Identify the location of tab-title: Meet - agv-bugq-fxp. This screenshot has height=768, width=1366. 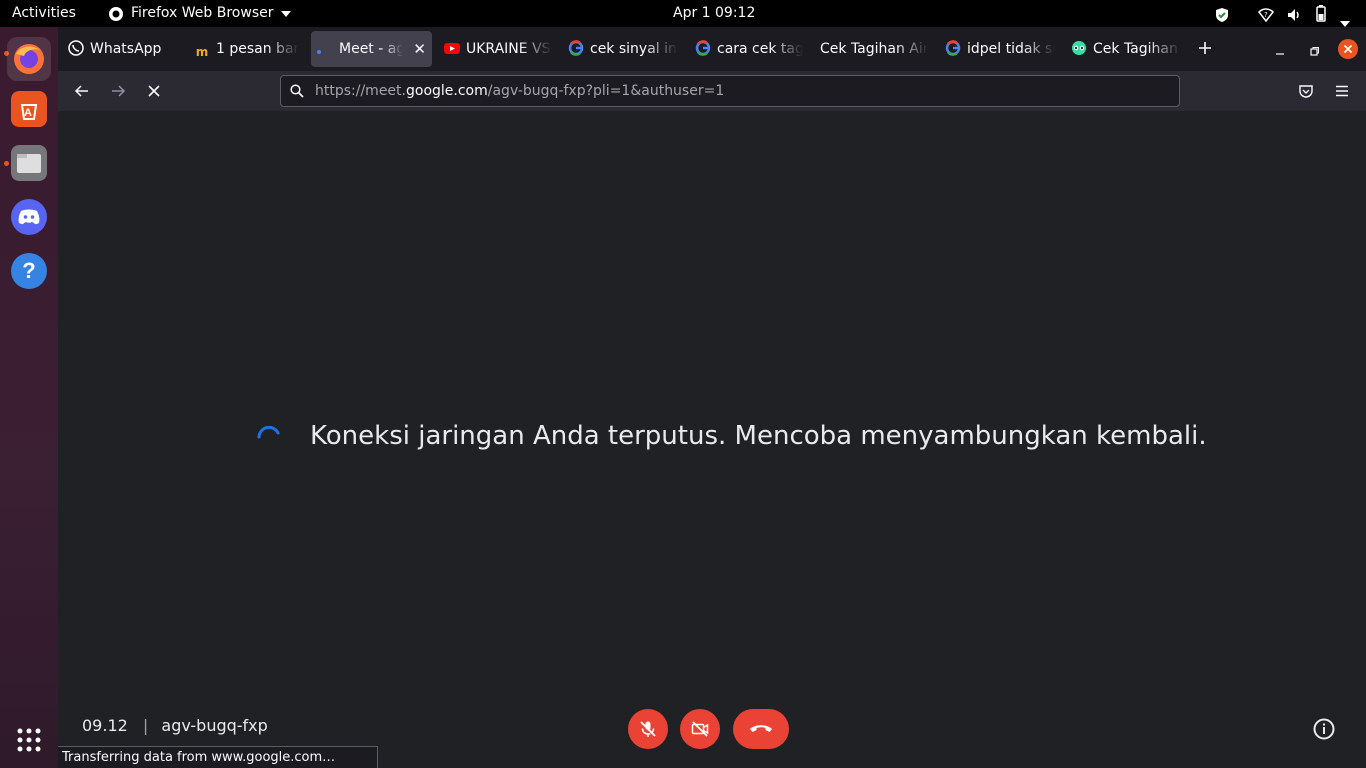
(371, 49).